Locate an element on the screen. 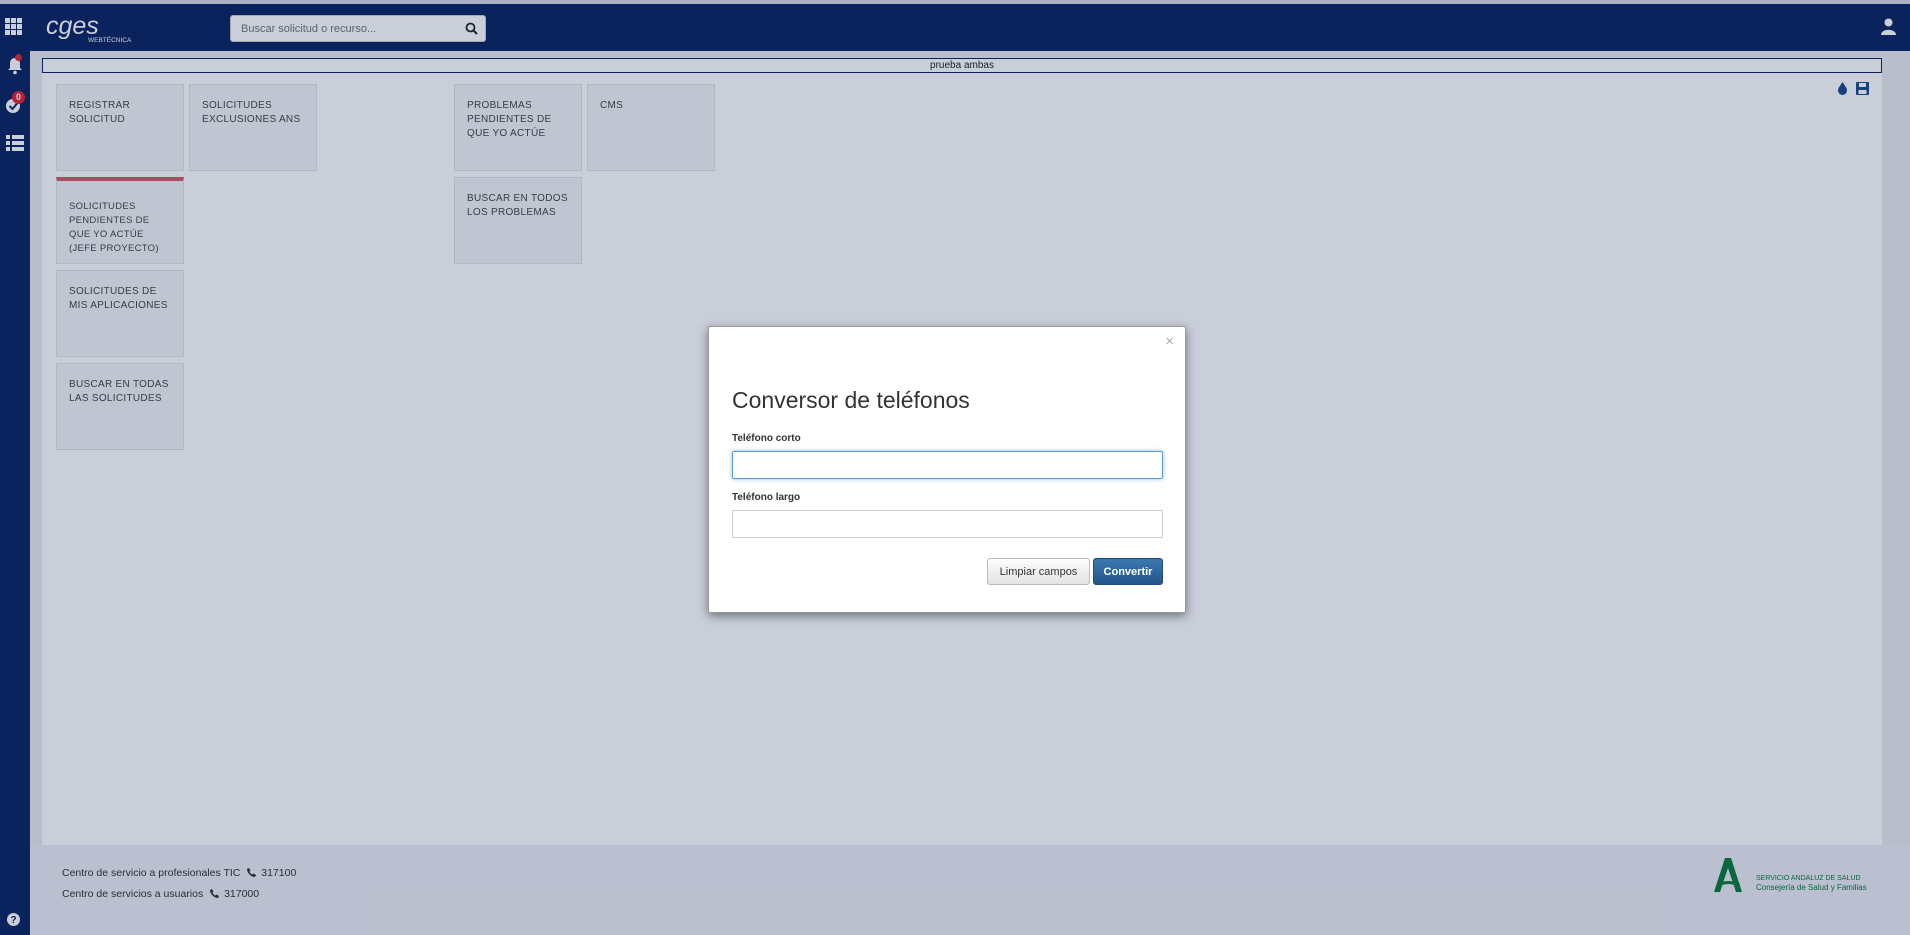 The image size is (1910, 935). close-icon: × is located at coordinates (1169, 341).